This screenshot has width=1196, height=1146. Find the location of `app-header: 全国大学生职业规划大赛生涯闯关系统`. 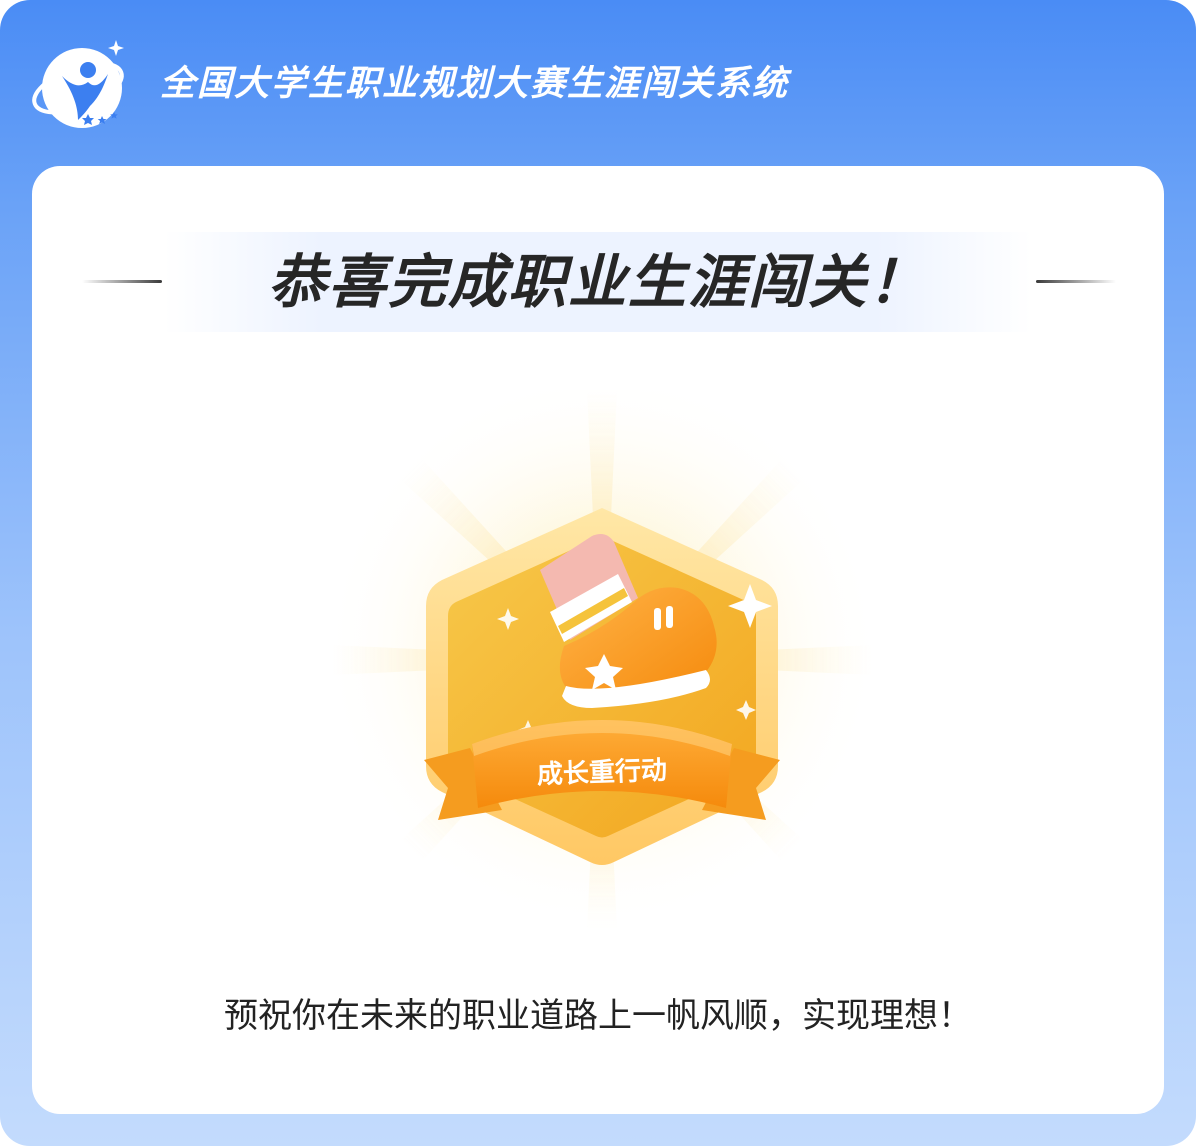

app-header: 全国大学生职业规划大赛生涯闯关系统 is located at coordinates (598, 83).